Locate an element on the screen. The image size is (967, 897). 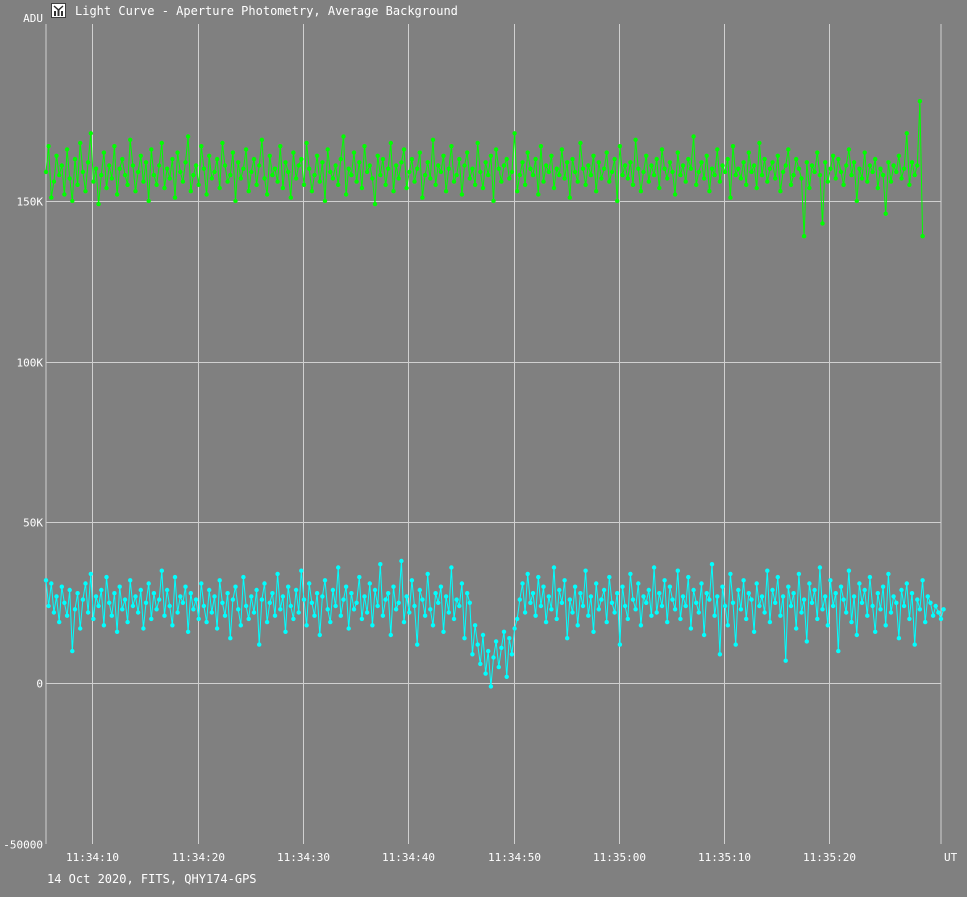
y-axis-label: ADU is located at coordinates (33, 18).